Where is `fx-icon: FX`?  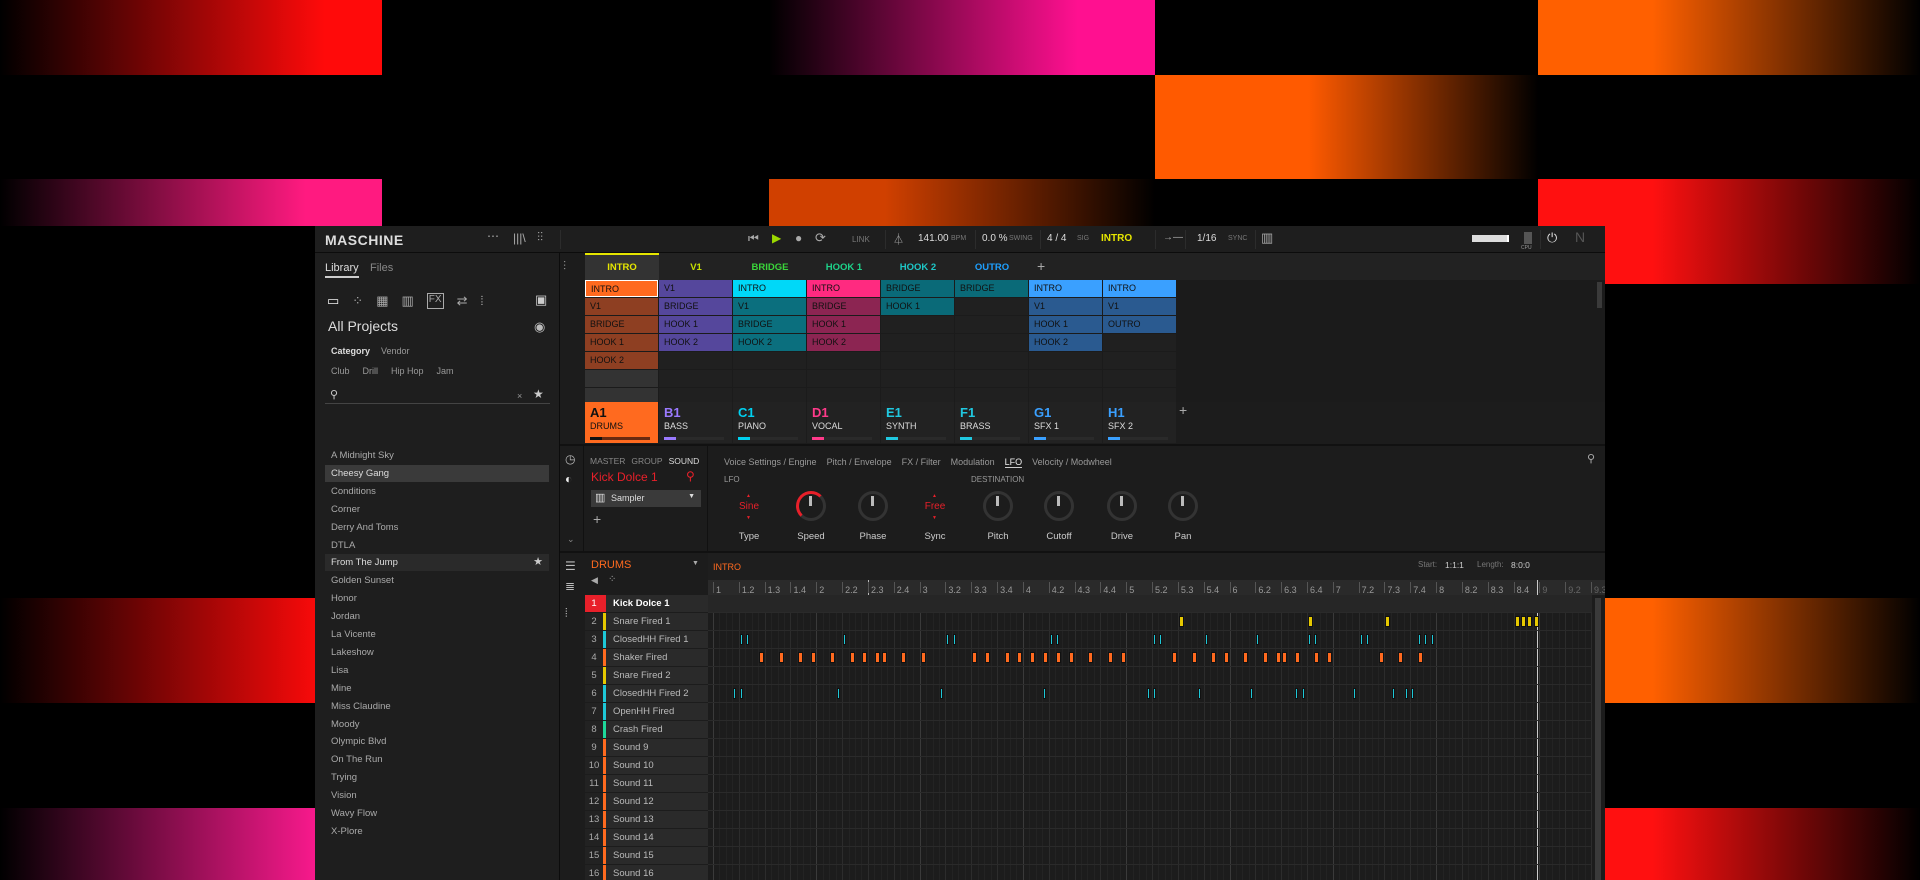
fx-icon: FX is located at coordinates (435, 301).